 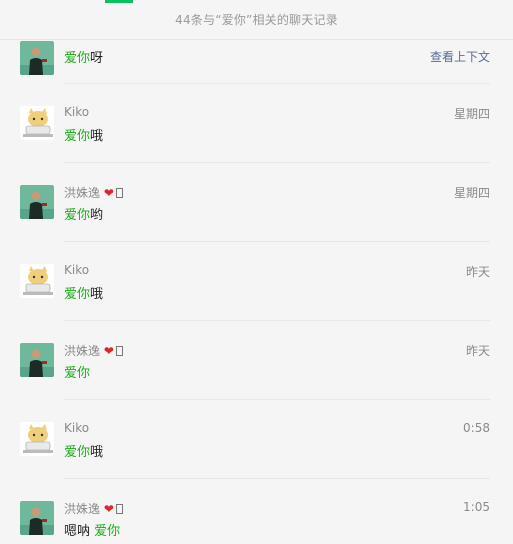 I want to click on message-time: 0:58, so click(x=476, y=428).